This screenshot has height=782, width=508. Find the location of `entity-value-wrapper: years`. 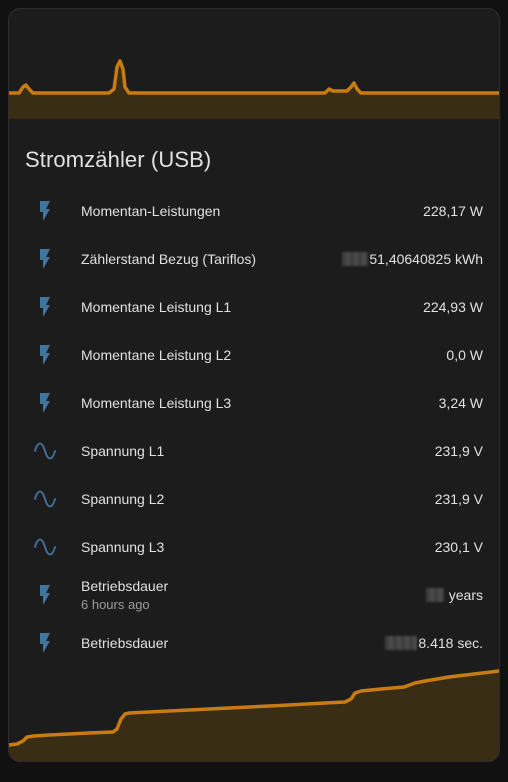

entity-value-wrapper: years is located at coordinates (454, 595).